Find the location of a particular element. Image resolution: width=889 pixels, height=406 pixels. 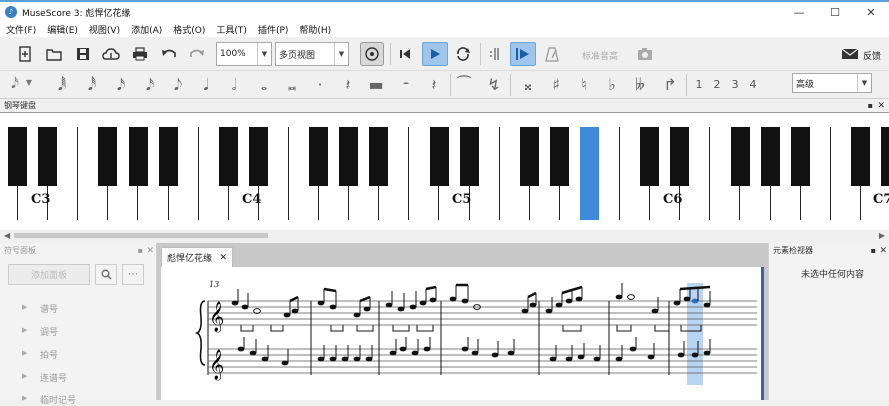

scroll-left-icon: ◀ is located at coordinates (7, 235).